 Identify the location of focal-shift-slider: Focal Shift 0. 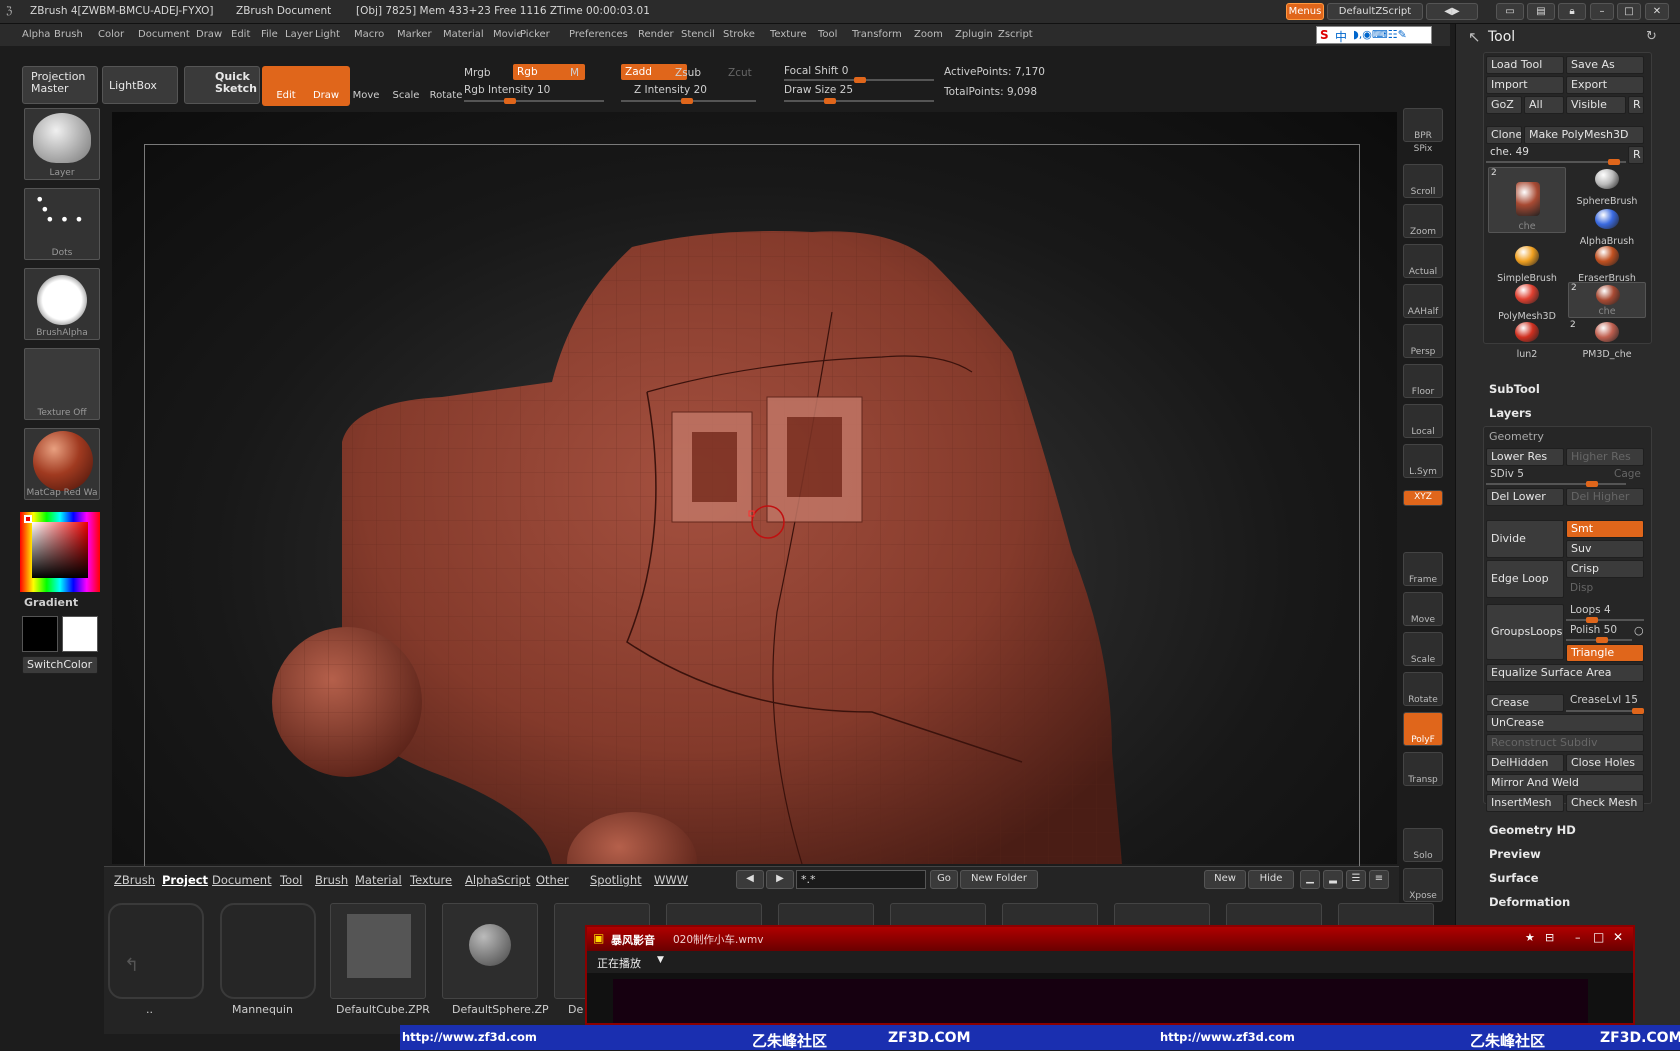
(816, 71).